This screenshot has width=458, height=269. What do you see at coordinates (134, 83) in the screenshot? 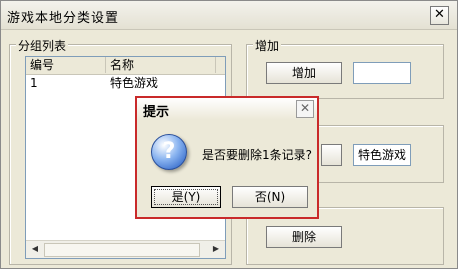
I see `row-name: 特色游戏` at bounding box center [134, 83].